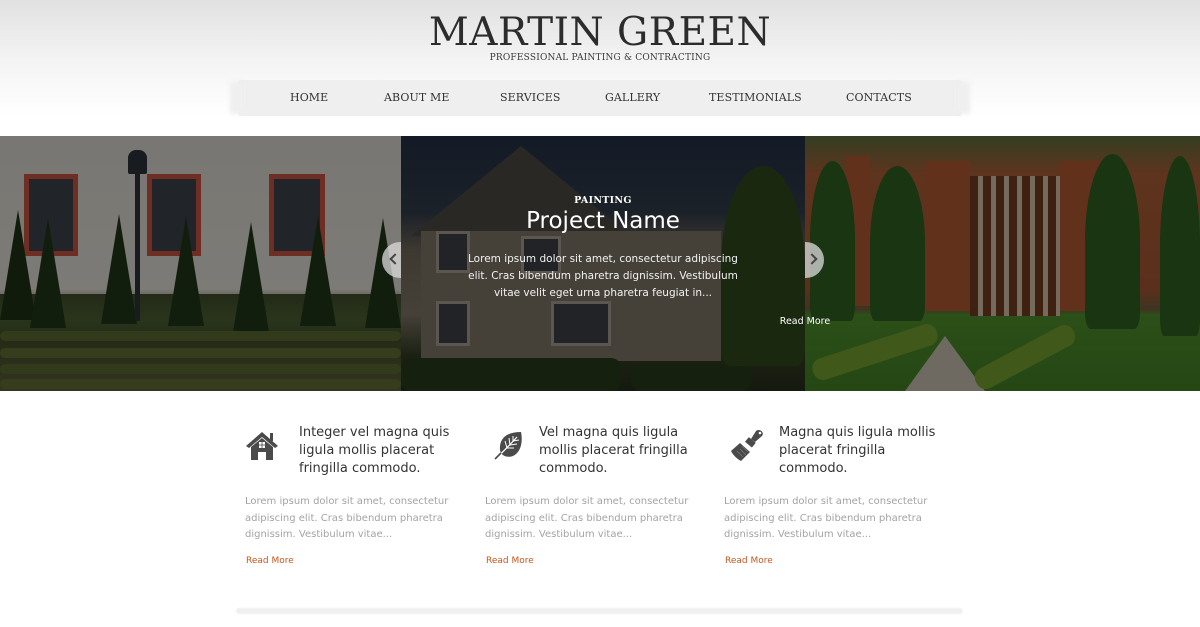  I want to click on slide-category: PAINTING, so click(603, 200).